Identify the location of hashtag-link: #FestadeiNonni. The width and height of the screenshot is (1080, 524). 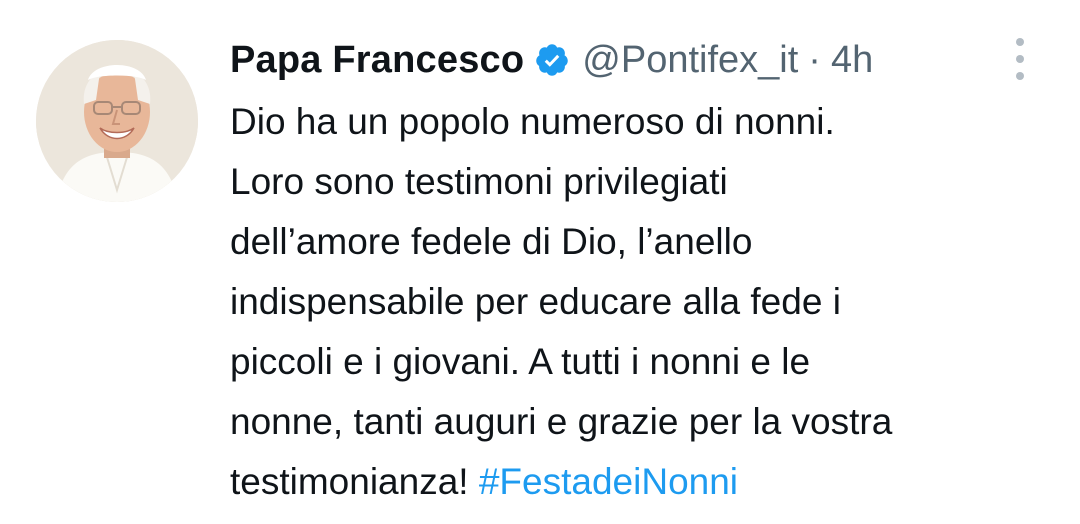
(608, 481).